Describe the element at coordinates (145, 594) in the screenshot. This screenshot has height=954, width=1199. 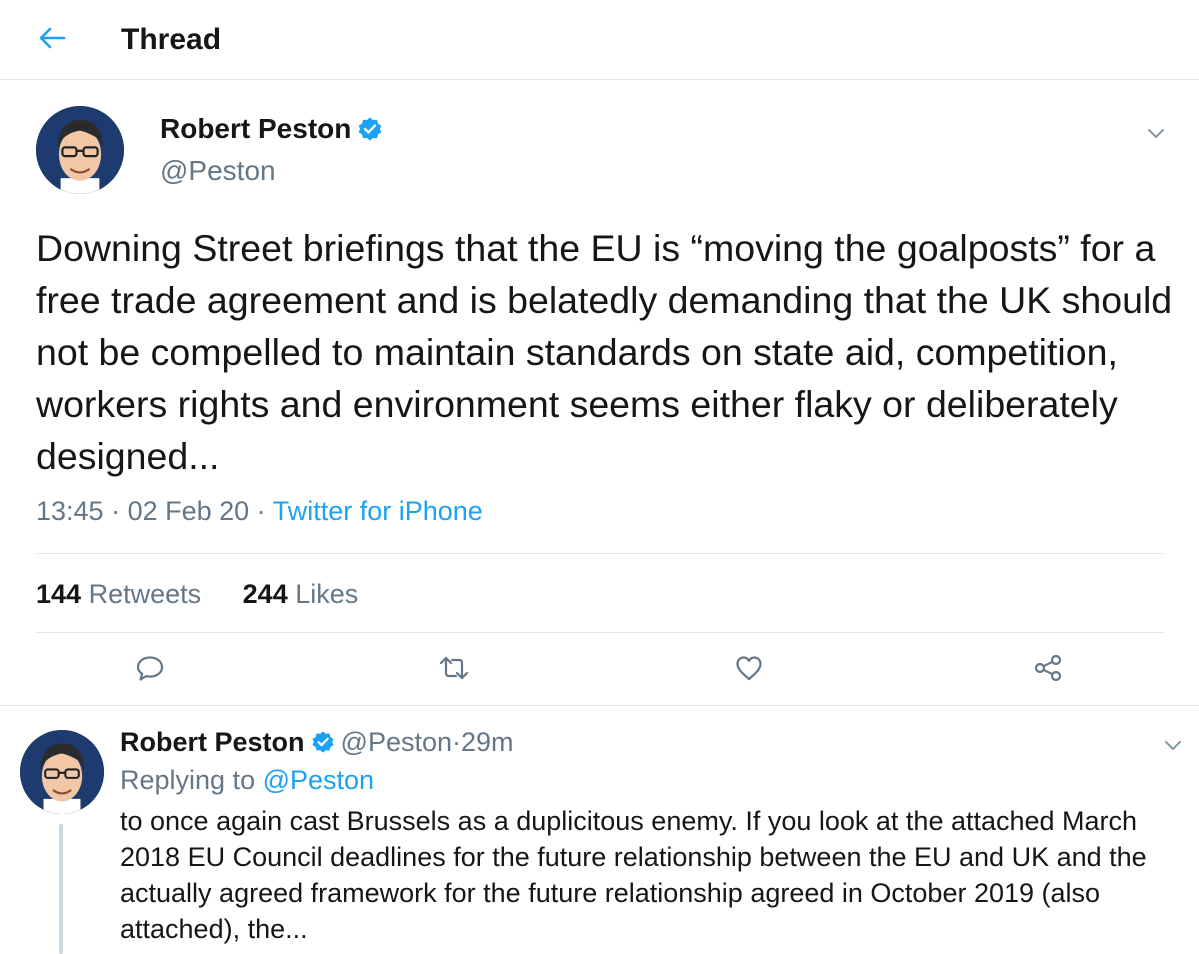
I see `retweets-label: Retweets` at that location.